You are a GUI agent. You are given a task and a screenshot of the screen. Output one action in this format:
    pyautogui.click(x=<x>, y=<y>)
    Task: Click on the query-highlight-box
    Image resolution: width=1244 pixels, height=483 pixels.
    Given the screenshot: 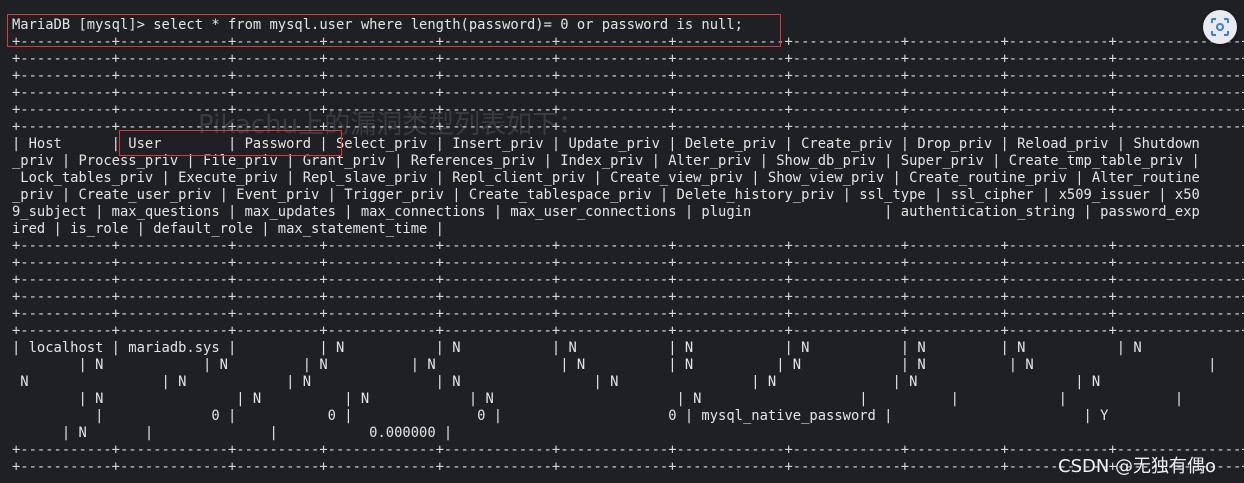 What is the action you would take?
    pyautogui.click(x=394, y=30)
    